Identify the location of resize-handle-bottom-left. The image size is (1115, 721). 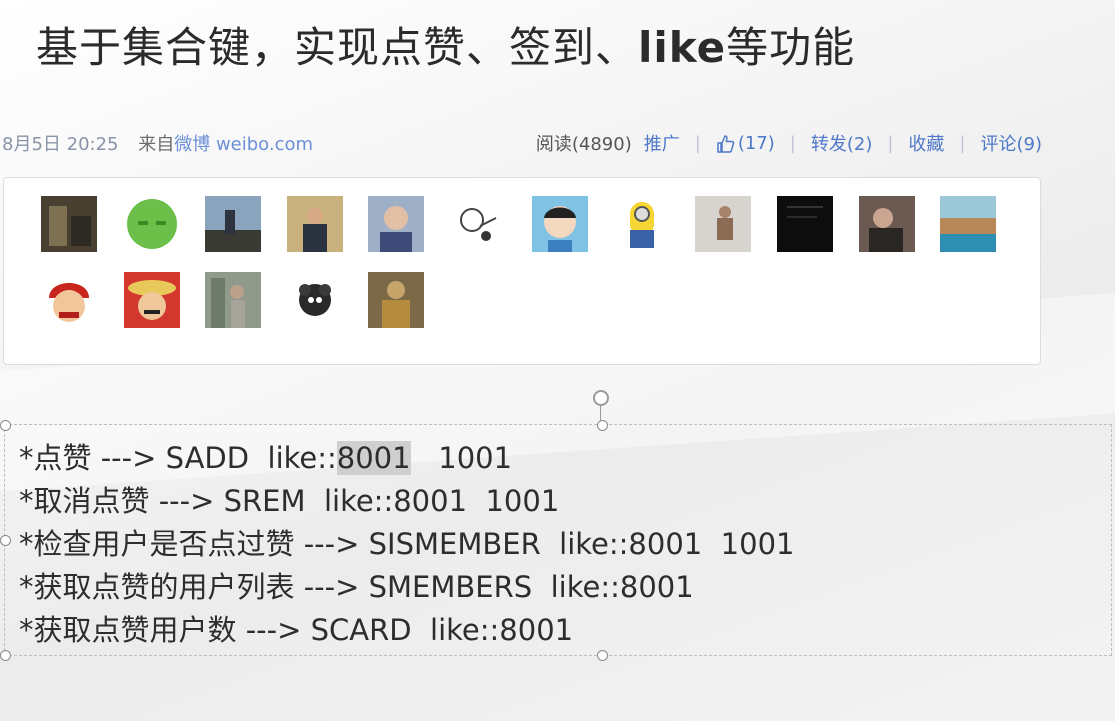
(5, 655).